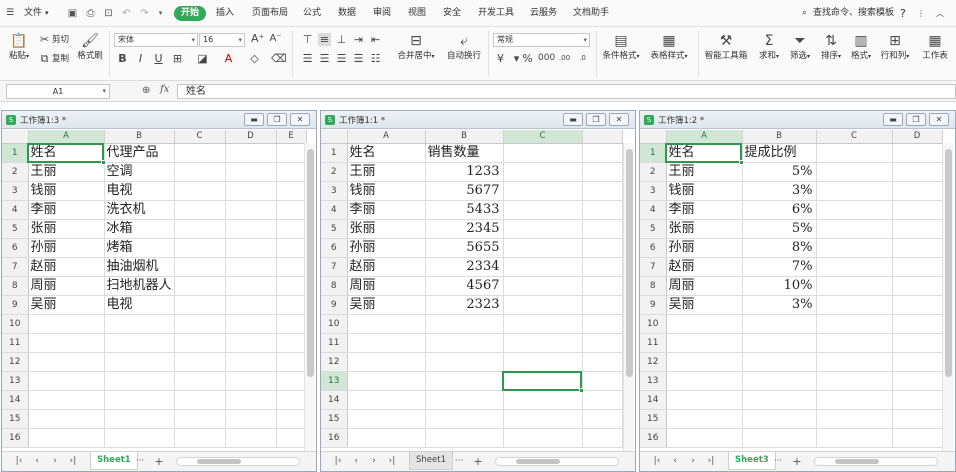 This screenshot has width=956, height=472. What do you see at coordinates (334, 305) in the screenshot?
I see `row-header: 9` at bounding box center [334, 305].